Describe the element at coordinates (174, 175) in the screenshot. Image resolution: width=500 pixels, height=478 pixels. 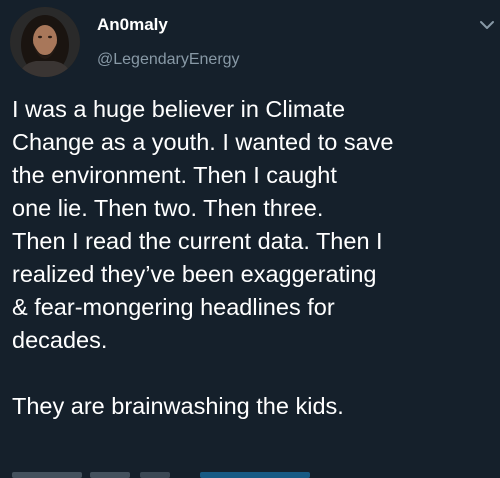
I see `tweet-text-line: the environment. Then I caught` at that location.